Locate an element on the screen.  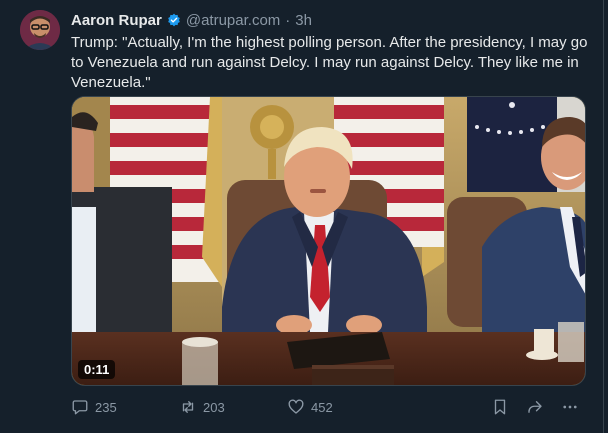
bookmark-button is located at coordinates (500, 407).